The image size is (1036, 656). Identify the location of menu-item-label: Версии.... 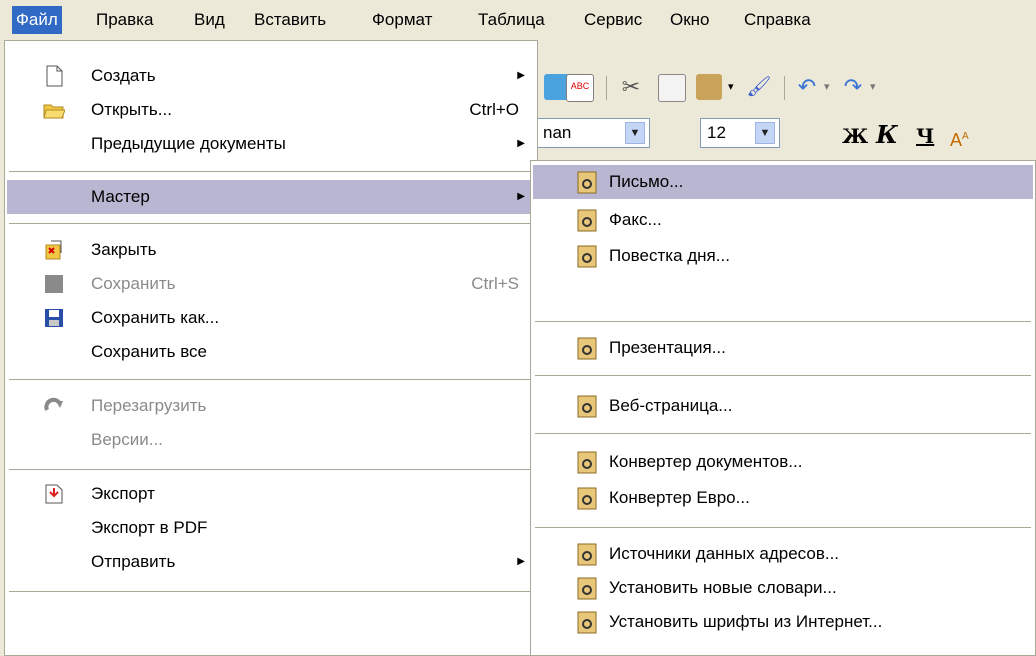
(127, 439).